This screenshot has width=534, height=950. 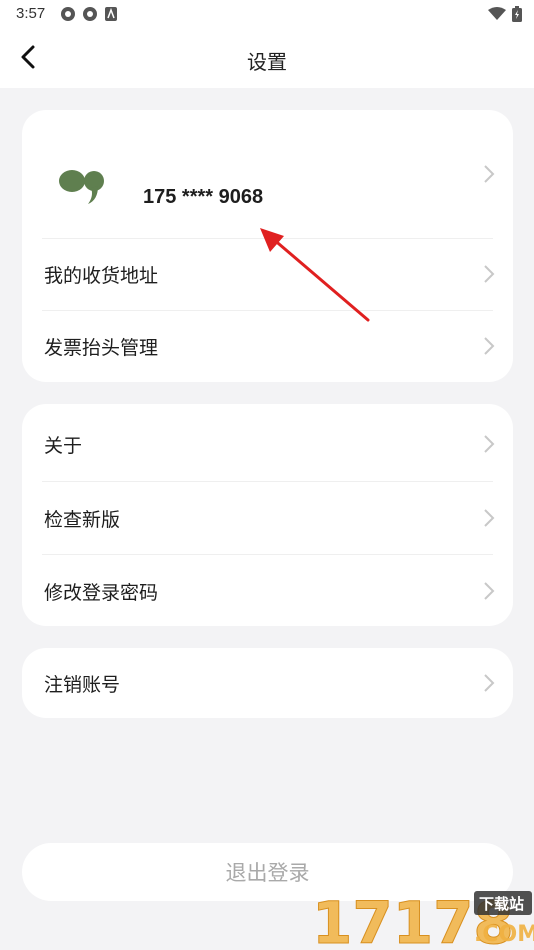 What do you see at coordinates (82, 685) in the screenshot?
I see `menu-item-label: 注销账号` at bounding box center [82, 685].